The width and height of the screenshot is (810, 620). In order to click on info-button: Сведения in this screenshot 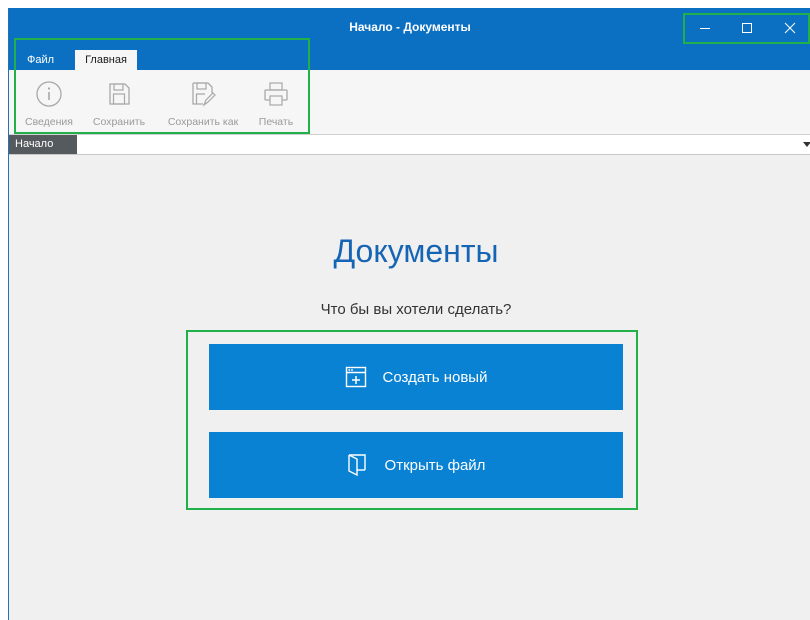, I will do `click(49, 102)`.